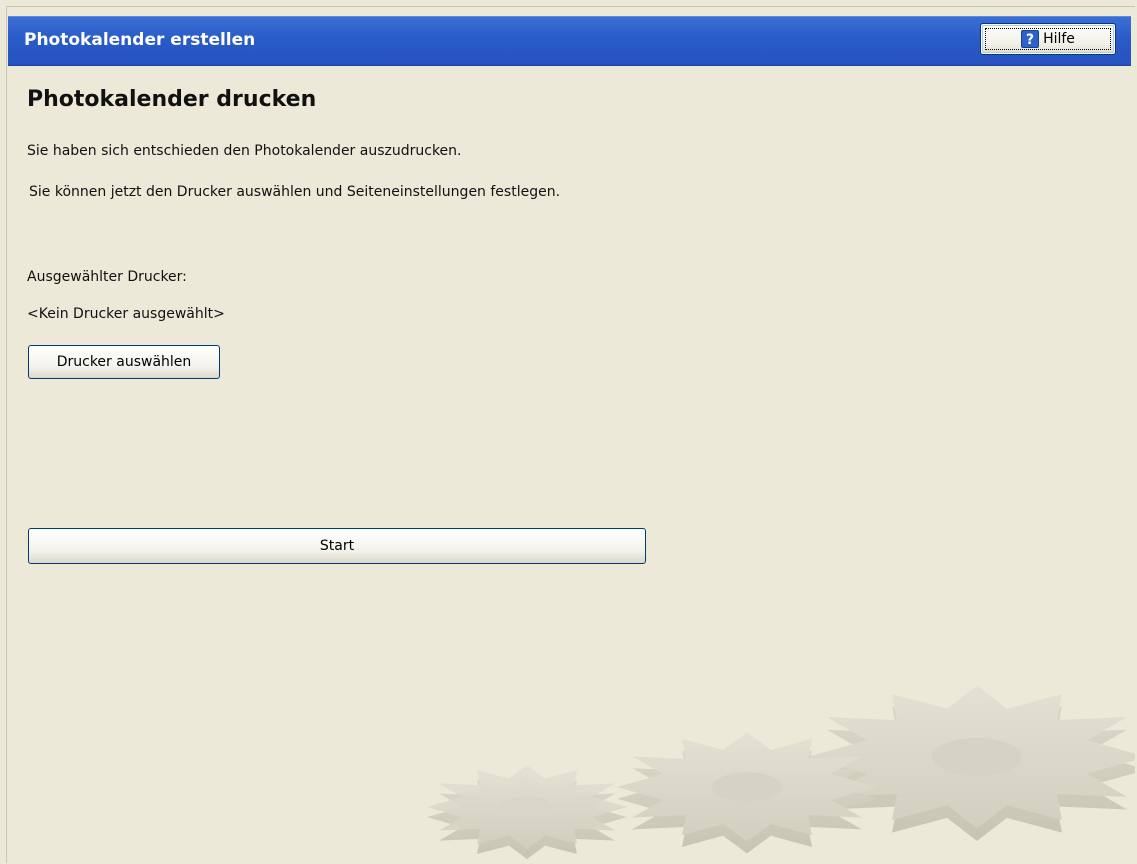 Image resolution: width=1137 pixels, height=864 pixels. What do you see at coordinates (781, 772) in the screenshot?
I see `gears-watermark` at bounding box center [781, 772].